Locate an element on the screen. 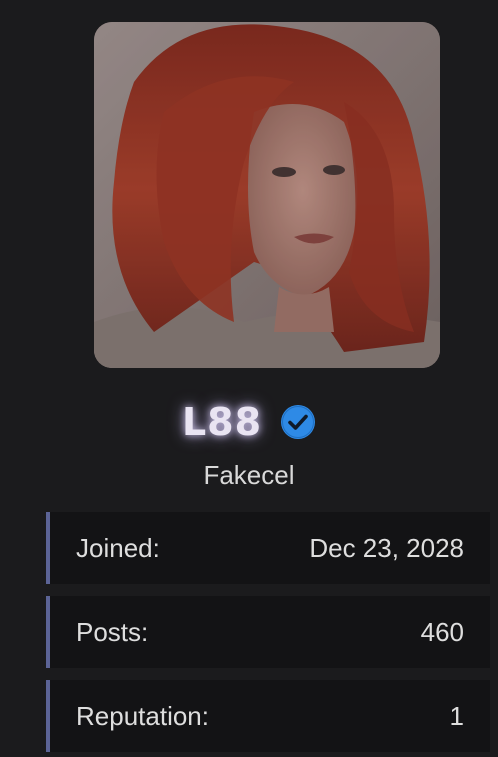 The image size is (498, 757). username-row: L88 is located at coordinates (249, 422).